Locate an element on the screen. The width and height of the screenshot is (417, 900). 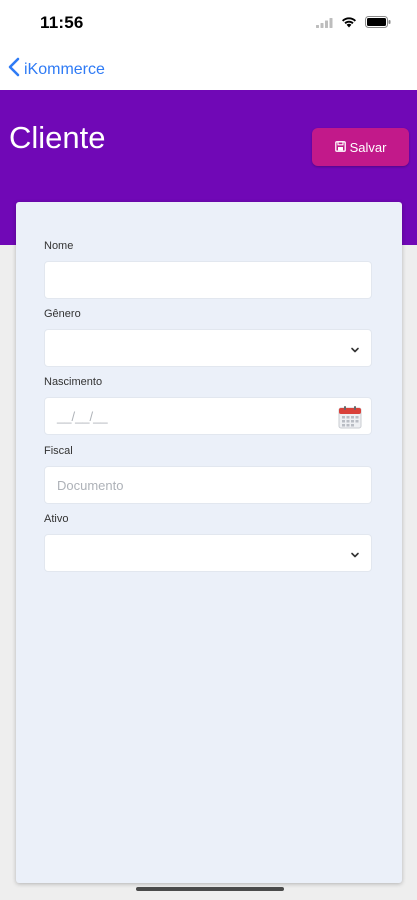
nome-label: Nome is located at coordinates (59, 246).